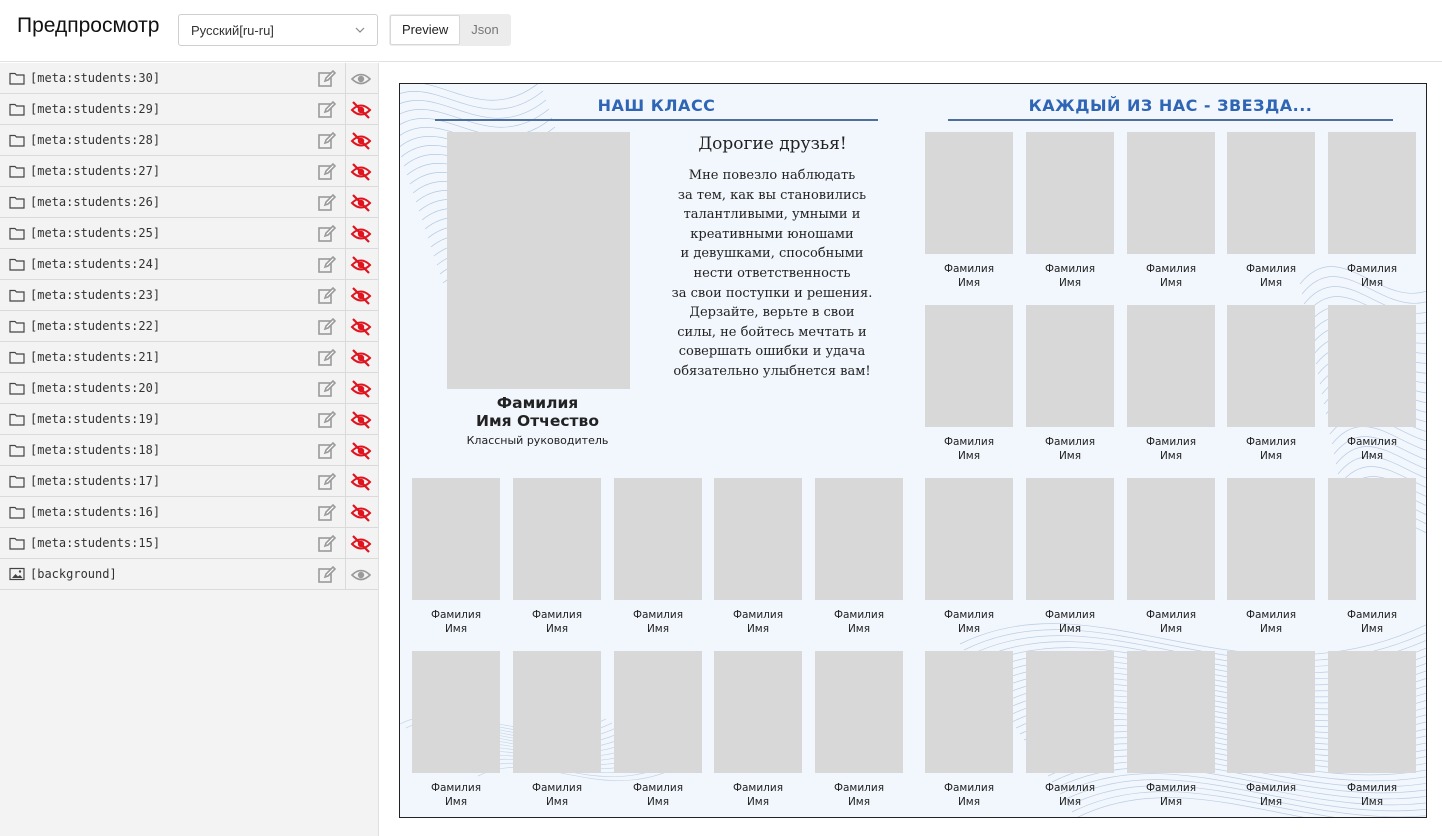 The image size is (1442, 836). What do you see at coordinates (189, 543) in the screenshot?
I see `layer-row: [meta:students:15]` at bounding box center [189, 543].